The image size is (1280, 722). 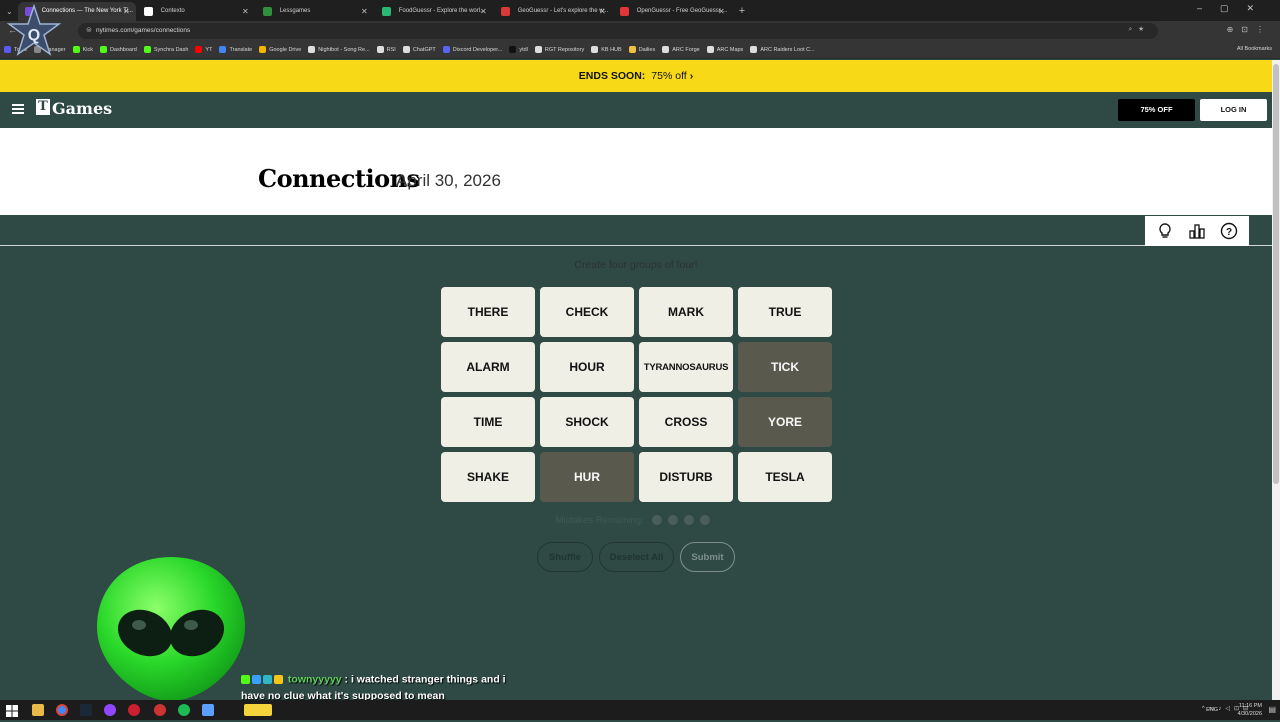 I want to click on extensions-icons: ⊕⊡⋮, so click(x=1249, y=29).